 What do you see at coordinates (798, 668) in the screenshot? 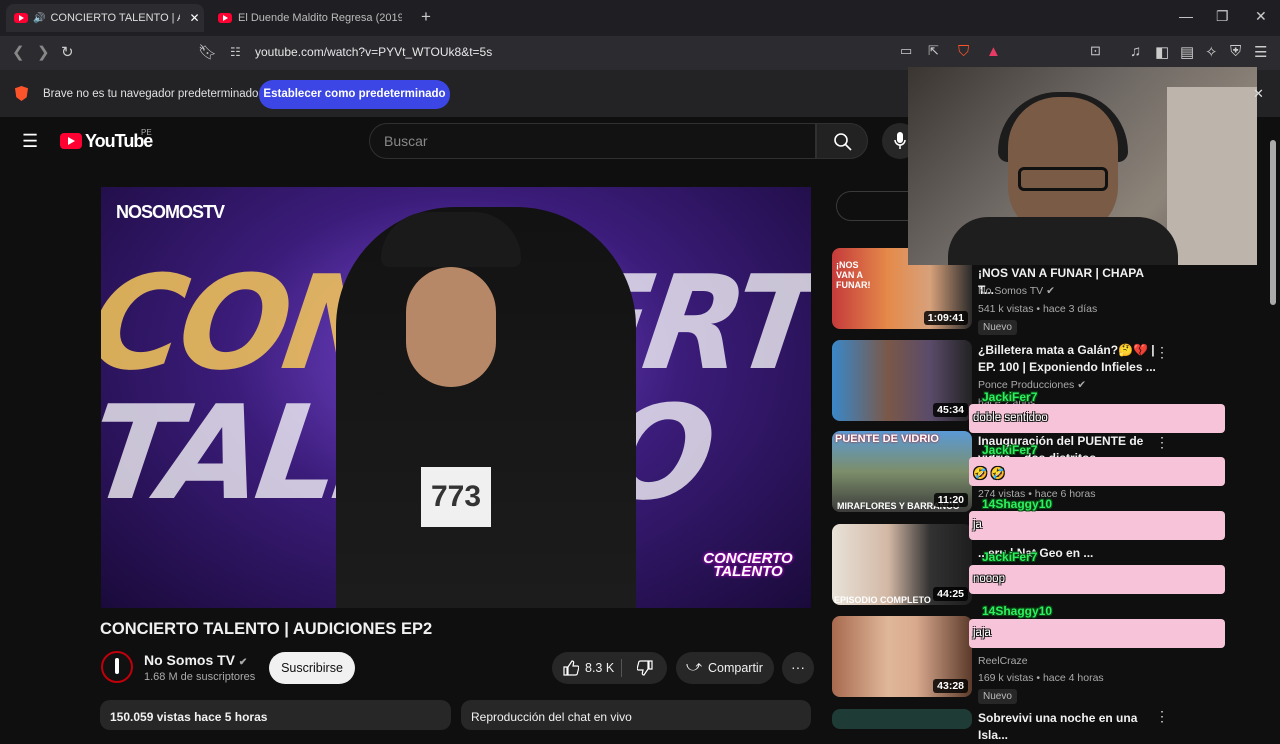
I see `more-actions-button: ···` at bounding box center [798, 668].